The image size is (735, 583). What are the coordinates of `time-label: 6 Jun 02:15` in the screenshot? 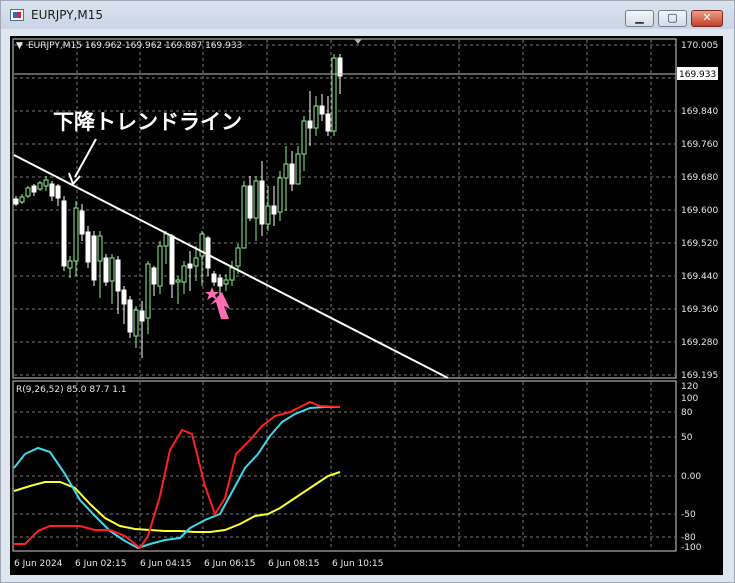 It's located at (100, 564).